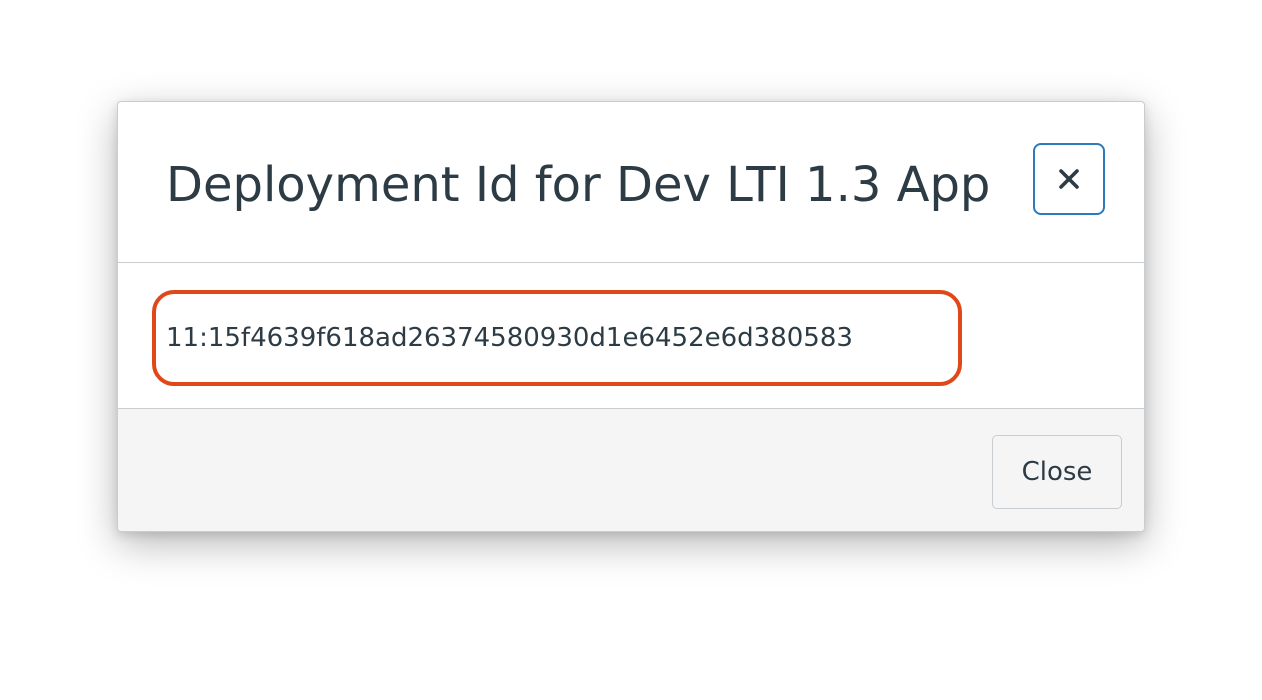 The height and width of the screenshot is (700, 1262). Describe the element at coordinates (578, 185) in the screenshot. I see `dialog-title: Deployment Id for Dev LTI 1.3 App` at that location.